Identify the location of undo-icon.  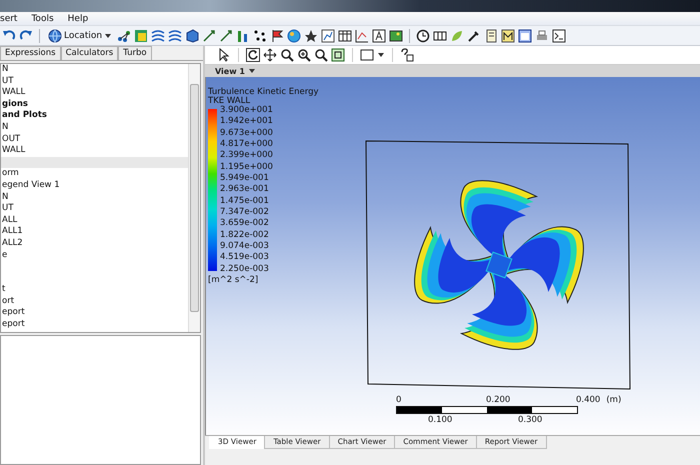
(9, 35).